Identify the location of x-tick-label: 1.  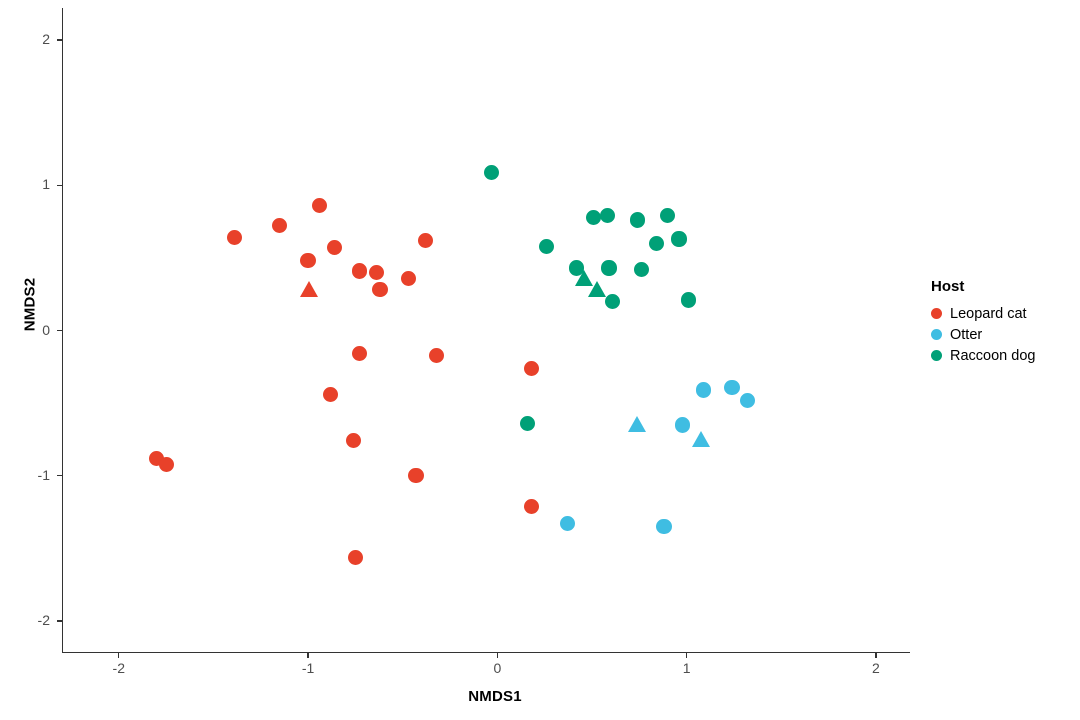
(686, 668).